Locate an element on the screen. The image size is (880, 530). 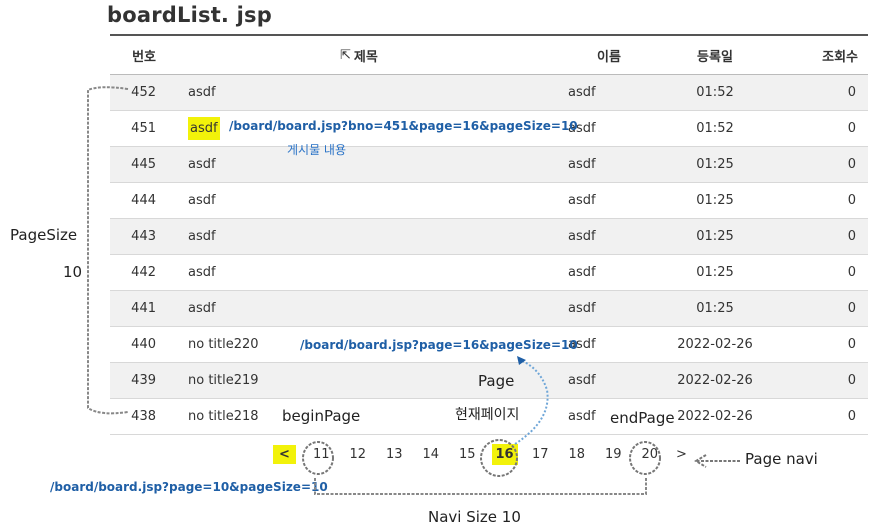
page-url-arrowhead is located at coordinates (521, 360).